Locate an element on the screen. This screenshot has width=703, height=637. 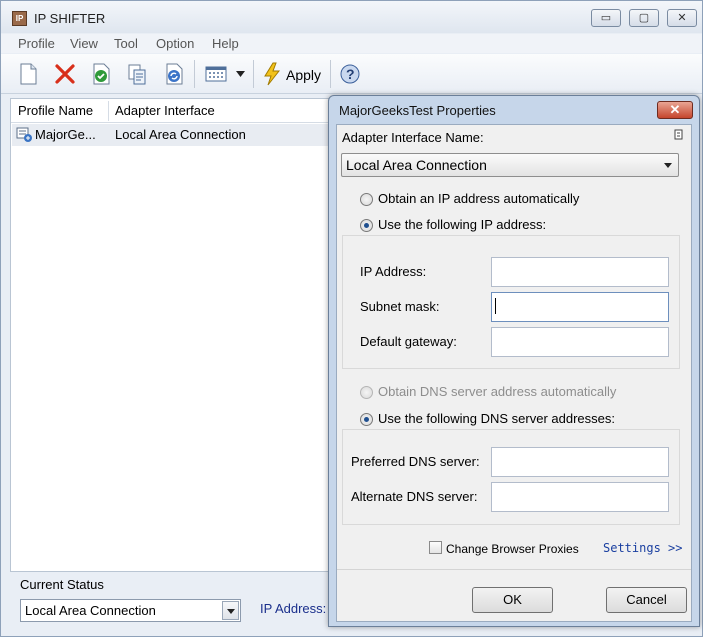
change-proxies-label: Change Browser Proxies is located at coordinates (512, 549).